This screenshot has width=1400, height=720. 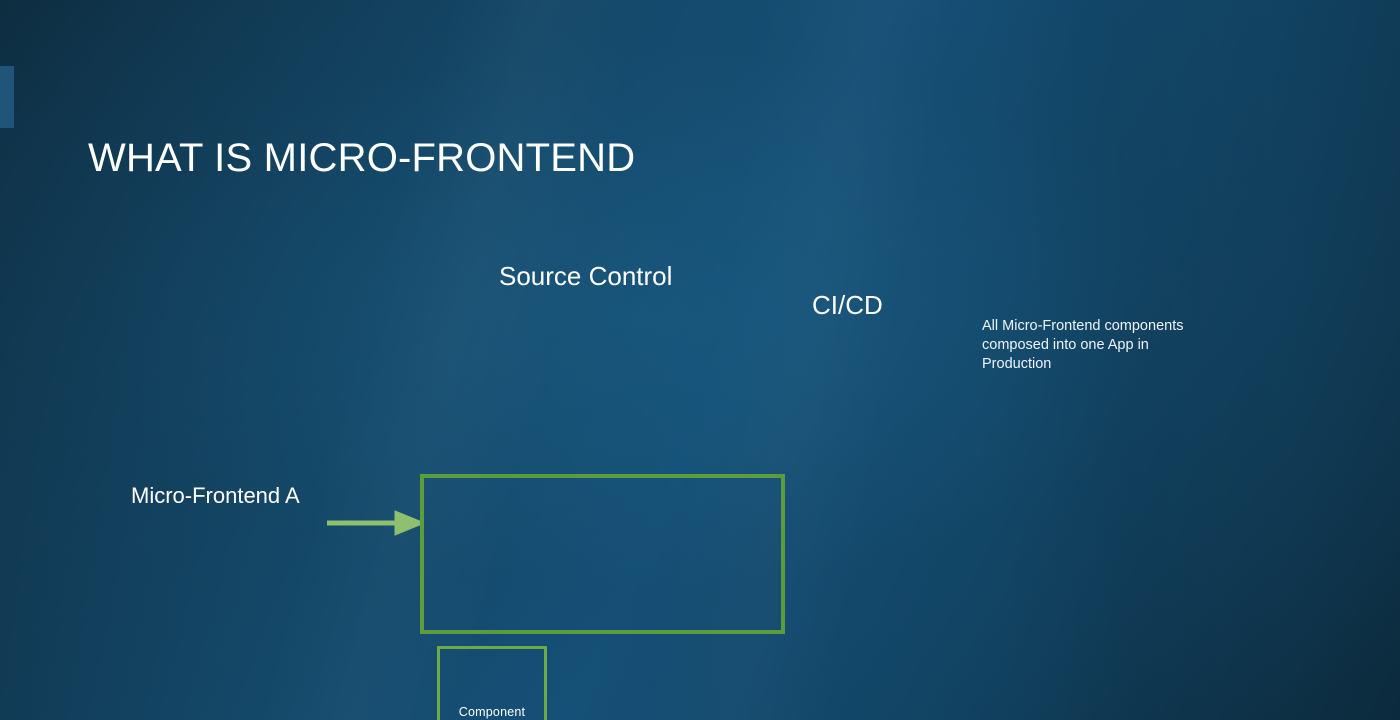 What do you see at coordinates (375, 523) in the screenshot?
I see `arrow-label-to-group-a` at bounding box center [375, 523].